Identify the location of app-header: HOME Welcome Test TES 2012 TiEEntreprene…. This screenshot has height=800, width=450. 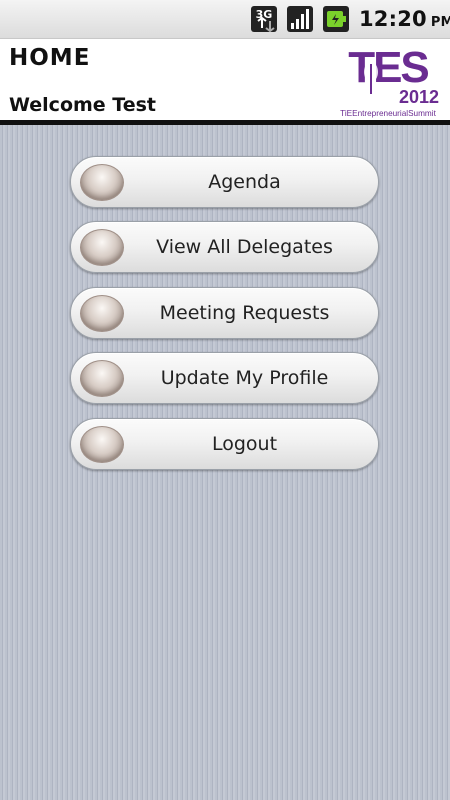
(225, 79).